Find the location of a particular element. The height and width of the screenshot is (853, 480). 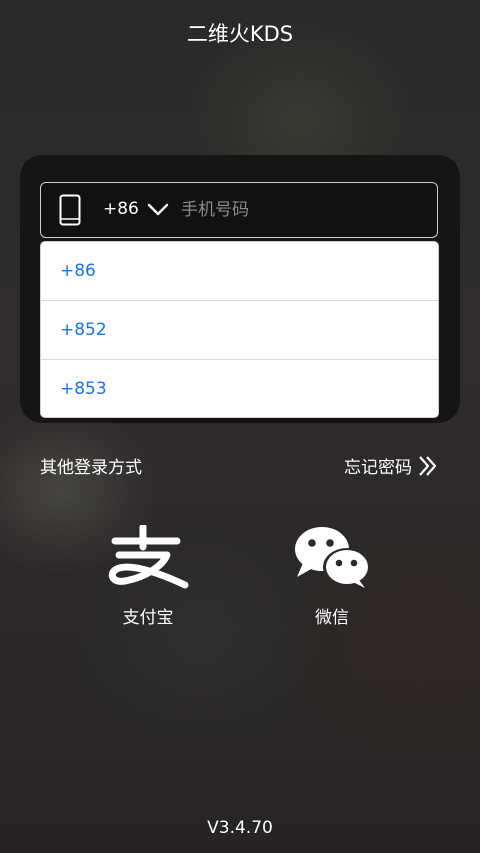

forgot-password-link: 忘记密码 is located at coordinates (391, 465).